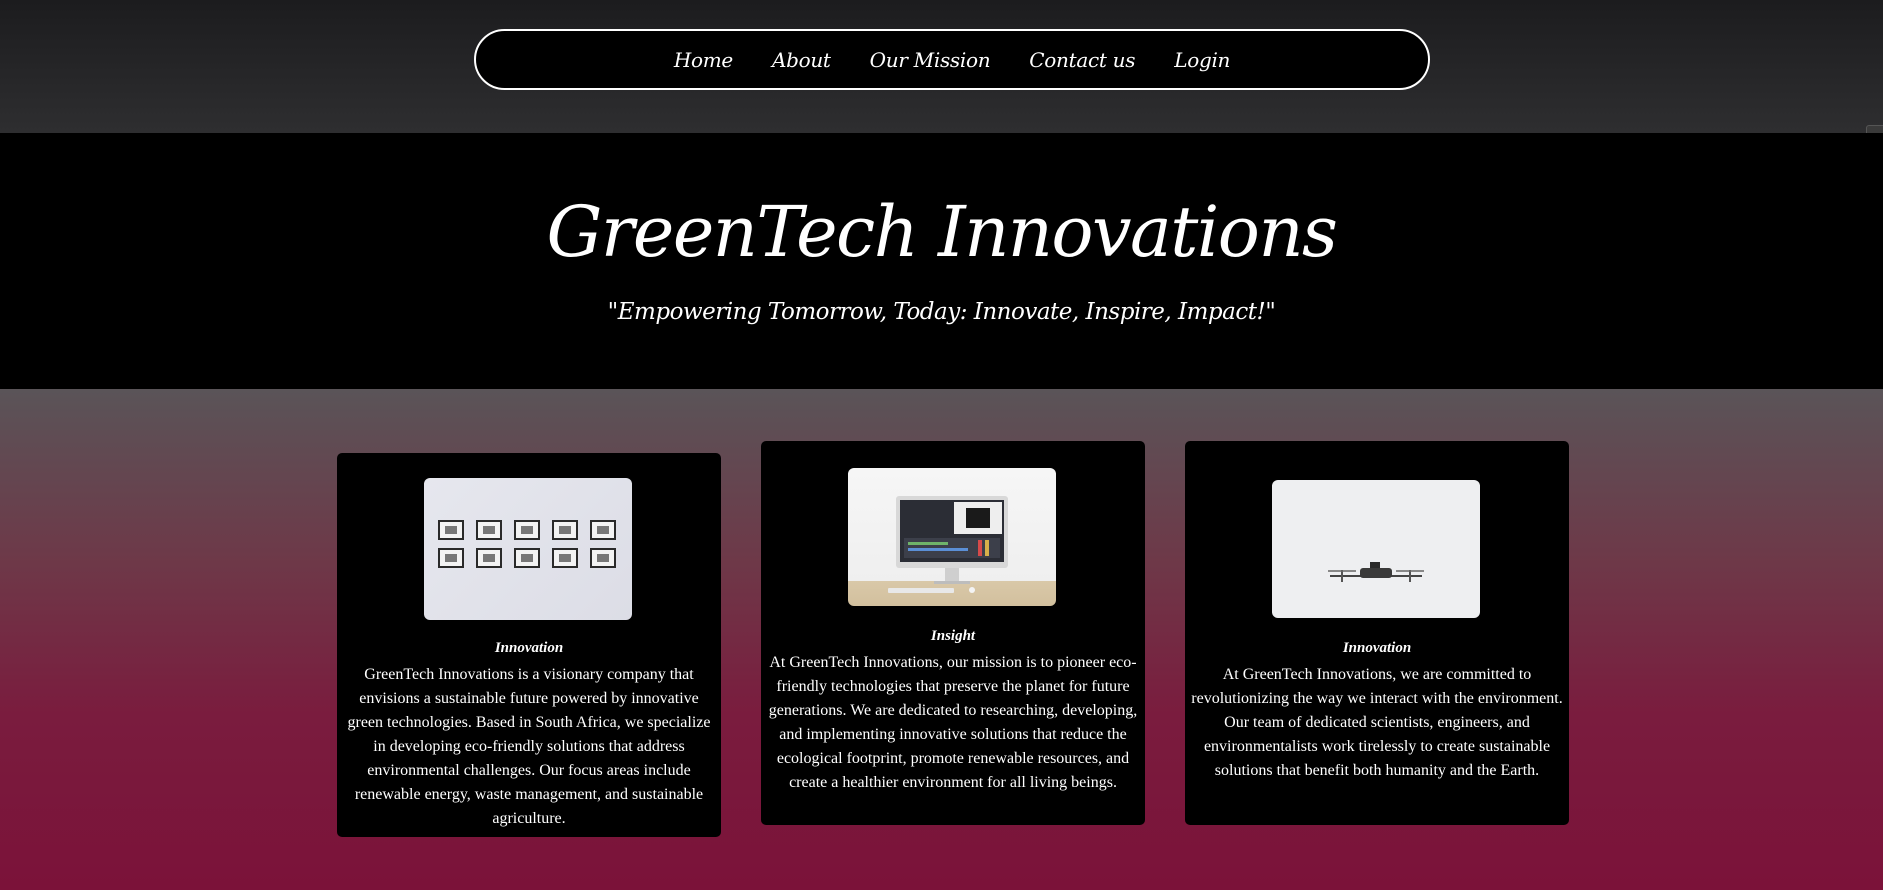 The image size is (1883, 890). Describe the element at coordinates (1202, 60) in the screenshot. I see `nav-login-link: Login` at that location.